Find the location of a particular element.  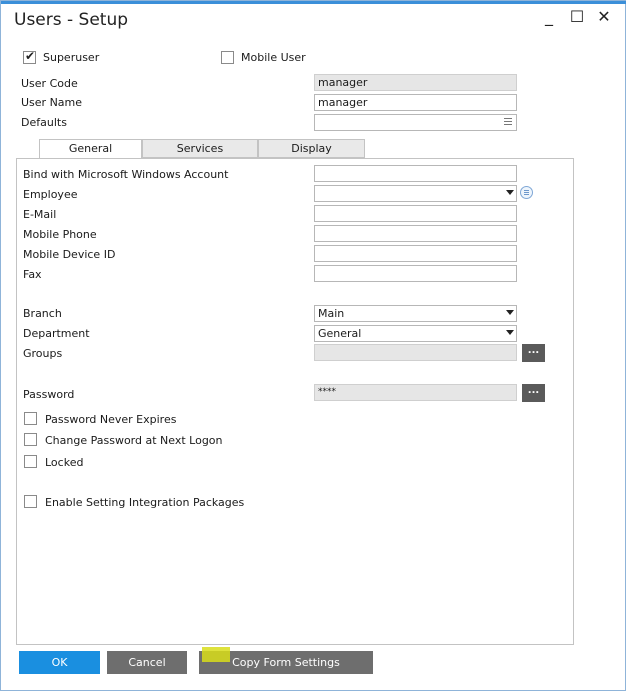

superuser-label: Superuser is located at coordinates (71, 57).